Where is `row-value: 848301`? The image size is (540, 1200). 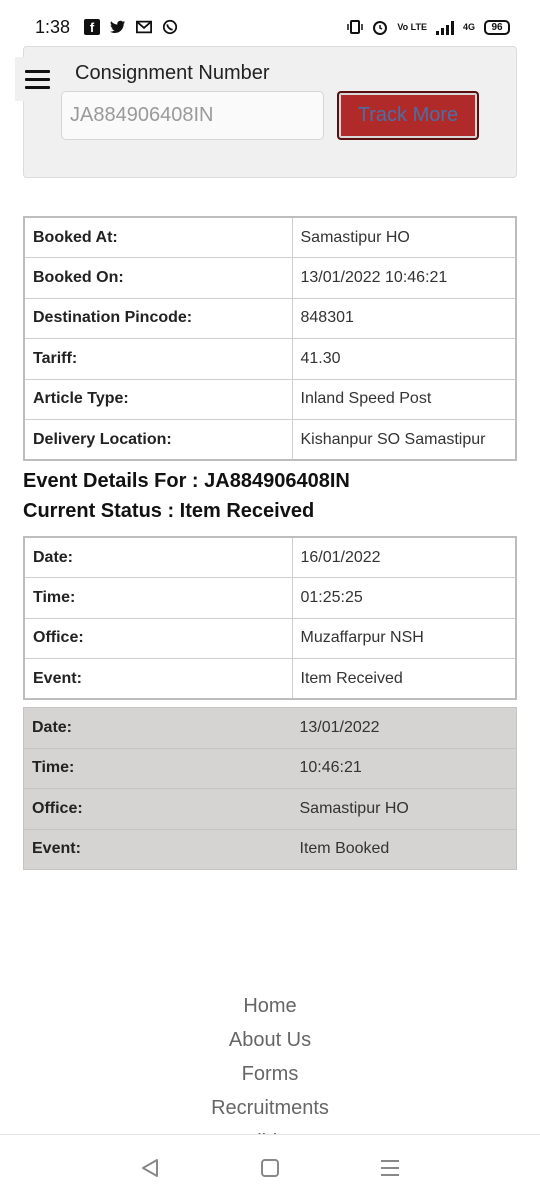
row-value: 848301 is located at coordinates (404, 318).